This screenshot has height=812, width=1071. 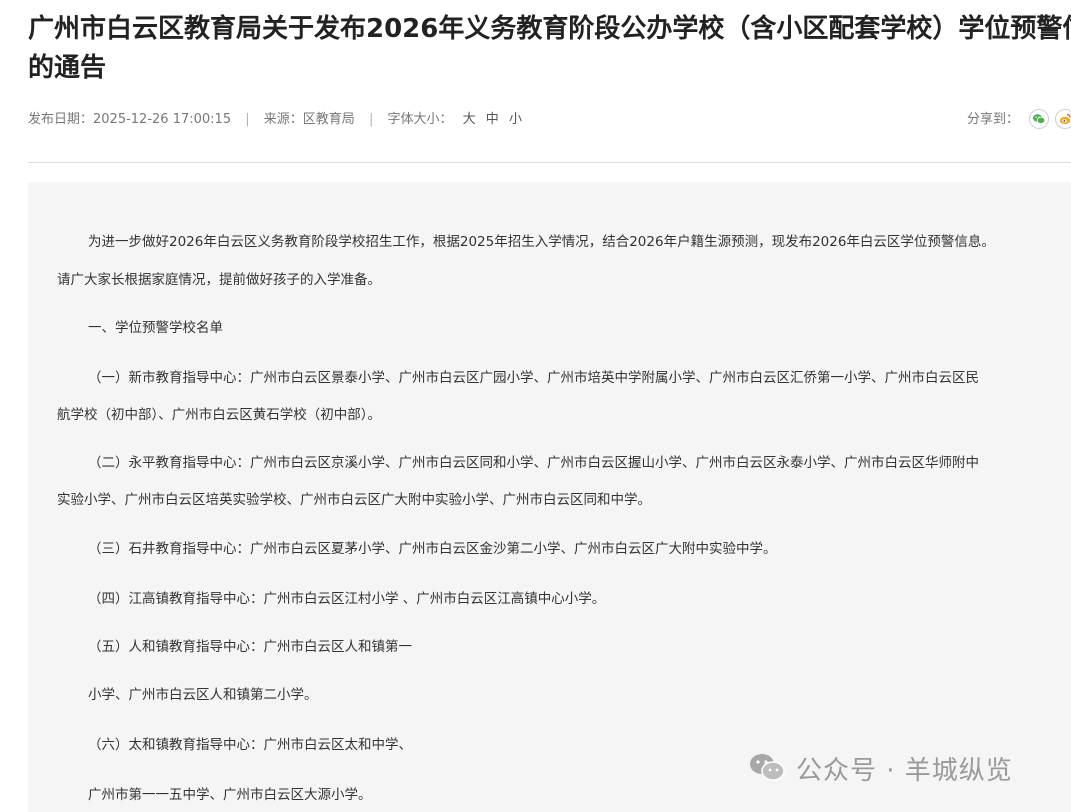 What do you see at coordinates (250, 647) in the screenshot?
I see `list-item-renhe: （五）人和镇教育指导中心：广州市白云区人和镇第一` at bounding box center [250, 647].